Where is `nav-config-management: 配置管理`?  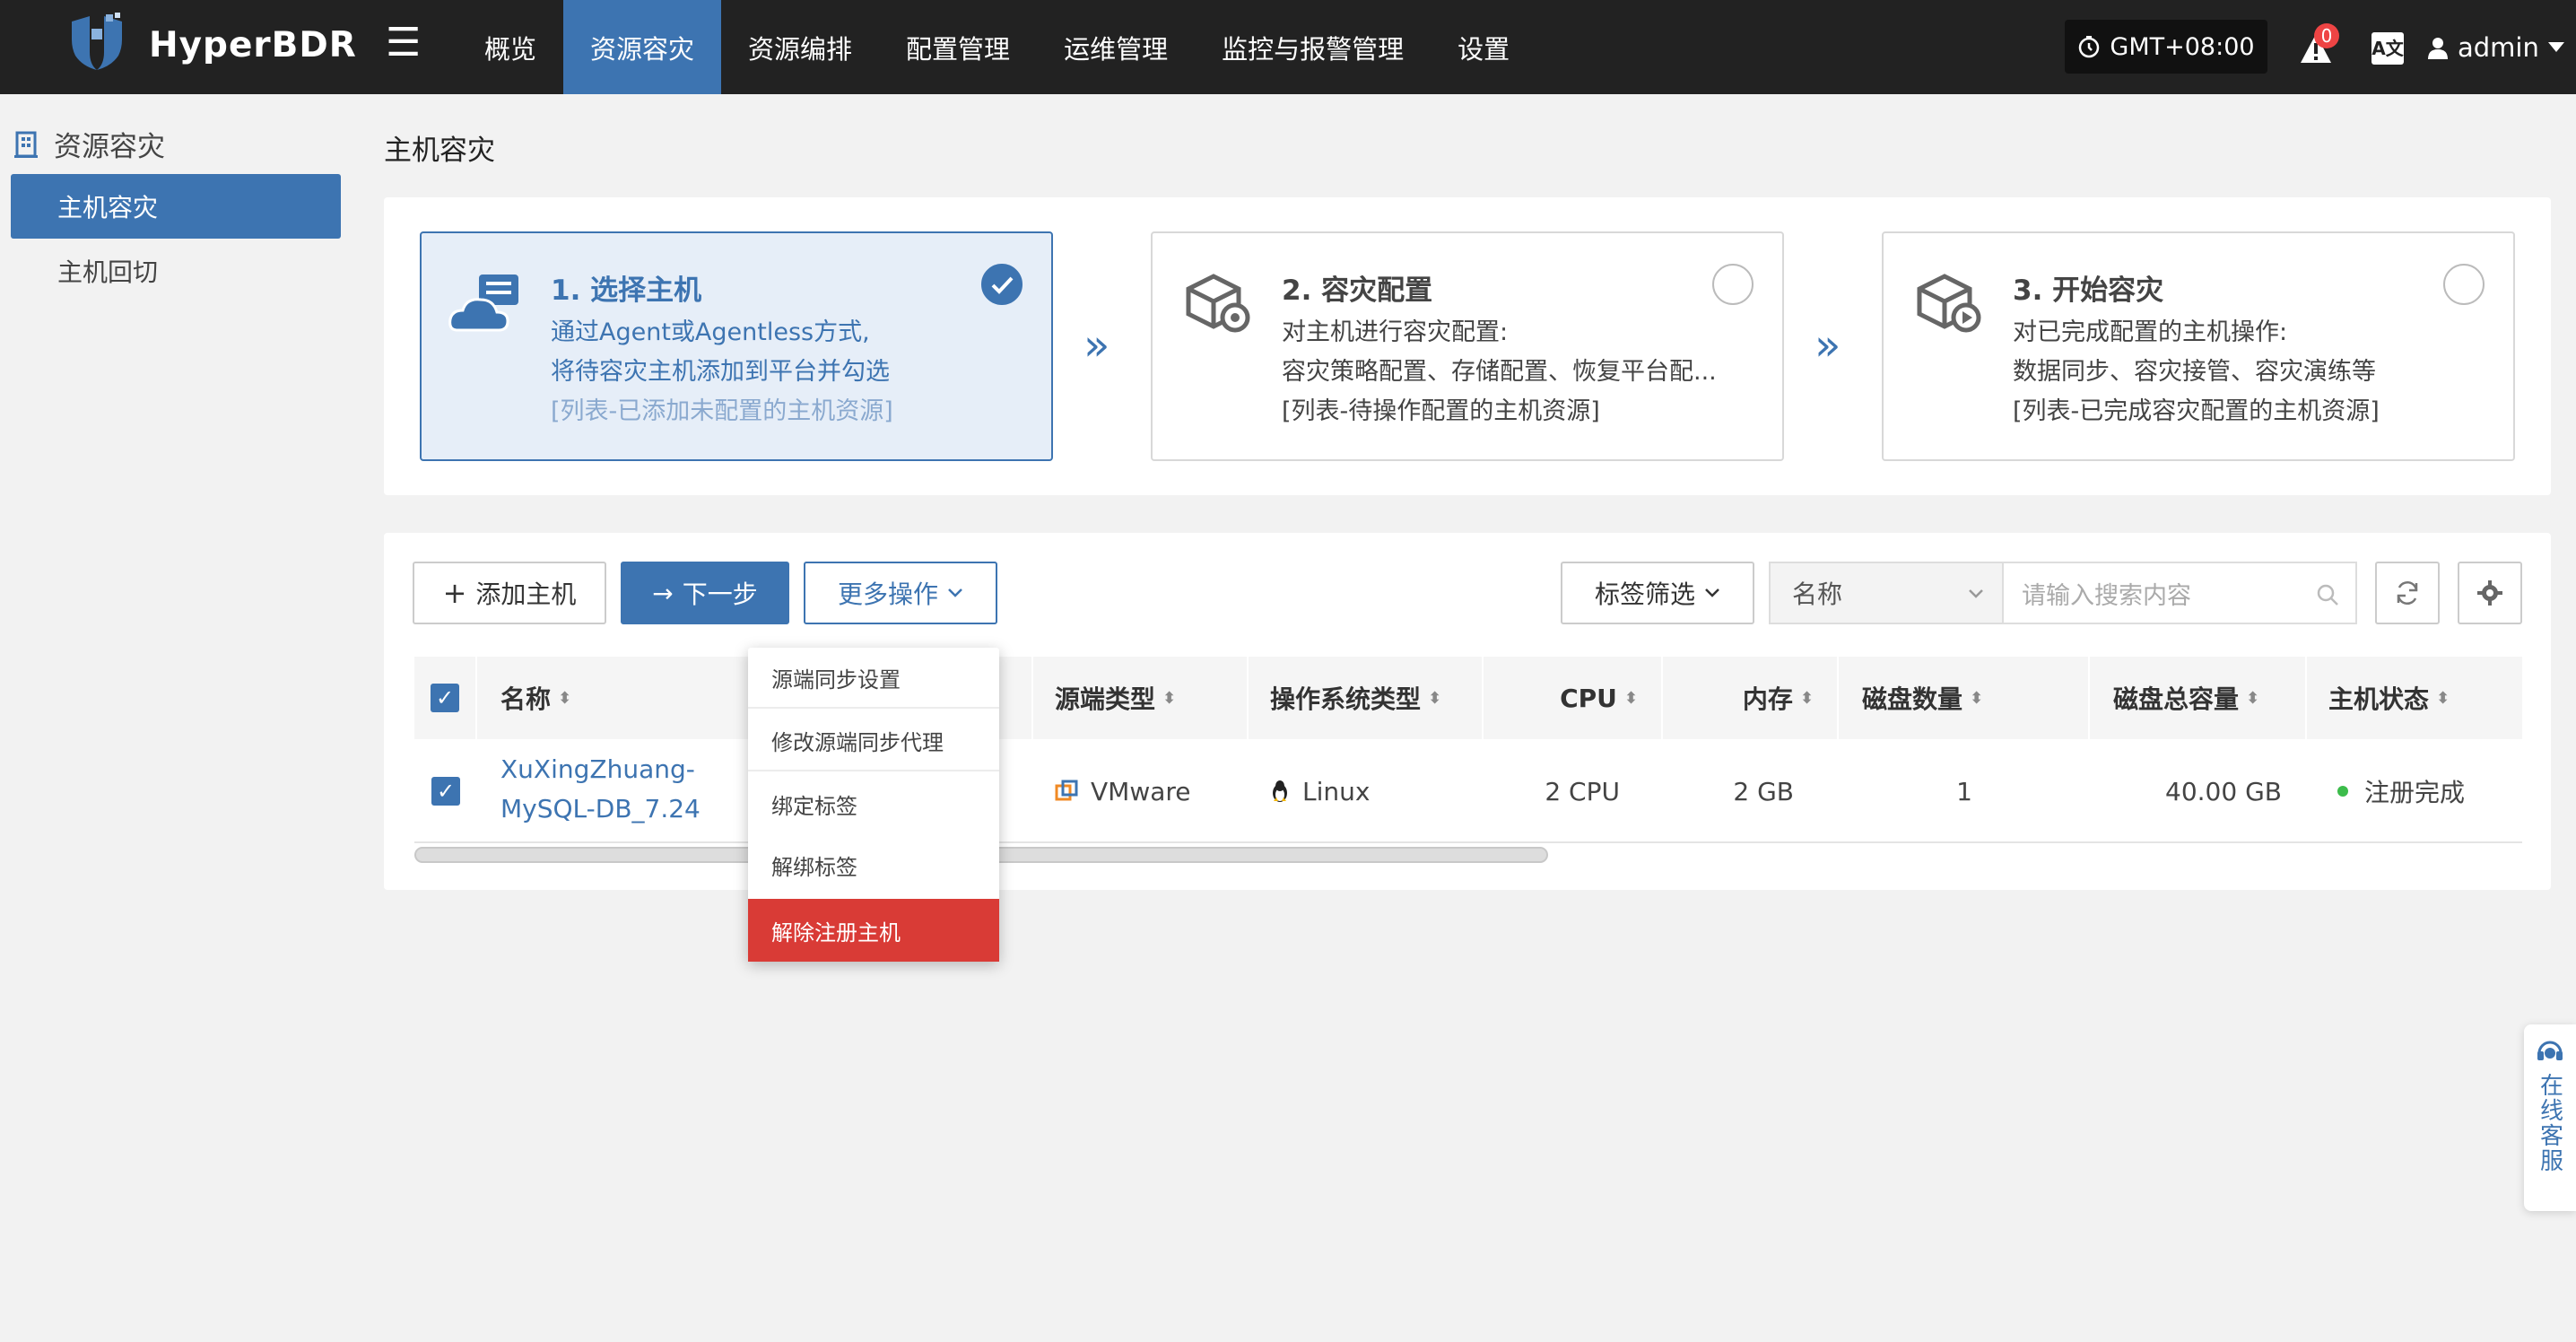 nav-config-management: 配置管理 is located at coordinates (958, 47).